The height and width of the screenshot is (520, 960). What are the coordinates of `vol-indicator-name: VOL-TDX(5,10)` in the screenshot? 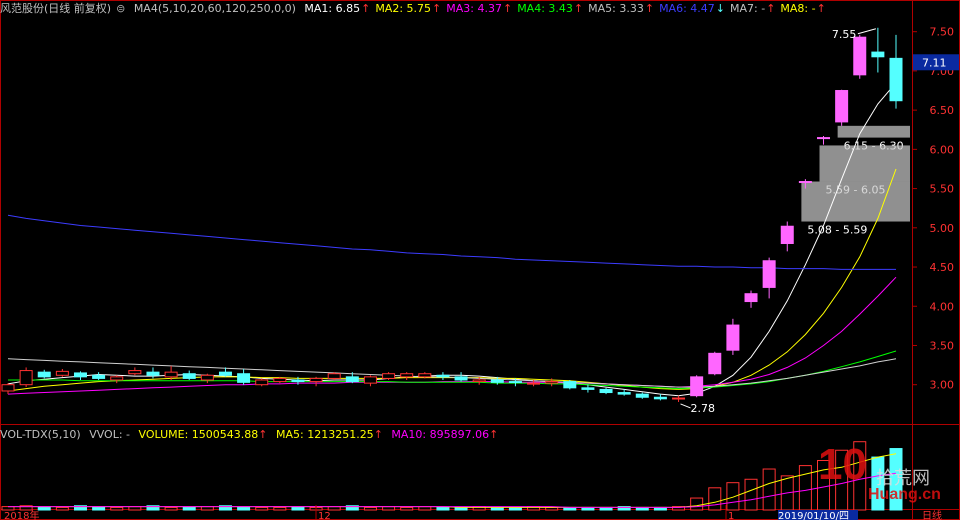 It's located at (40, 434).